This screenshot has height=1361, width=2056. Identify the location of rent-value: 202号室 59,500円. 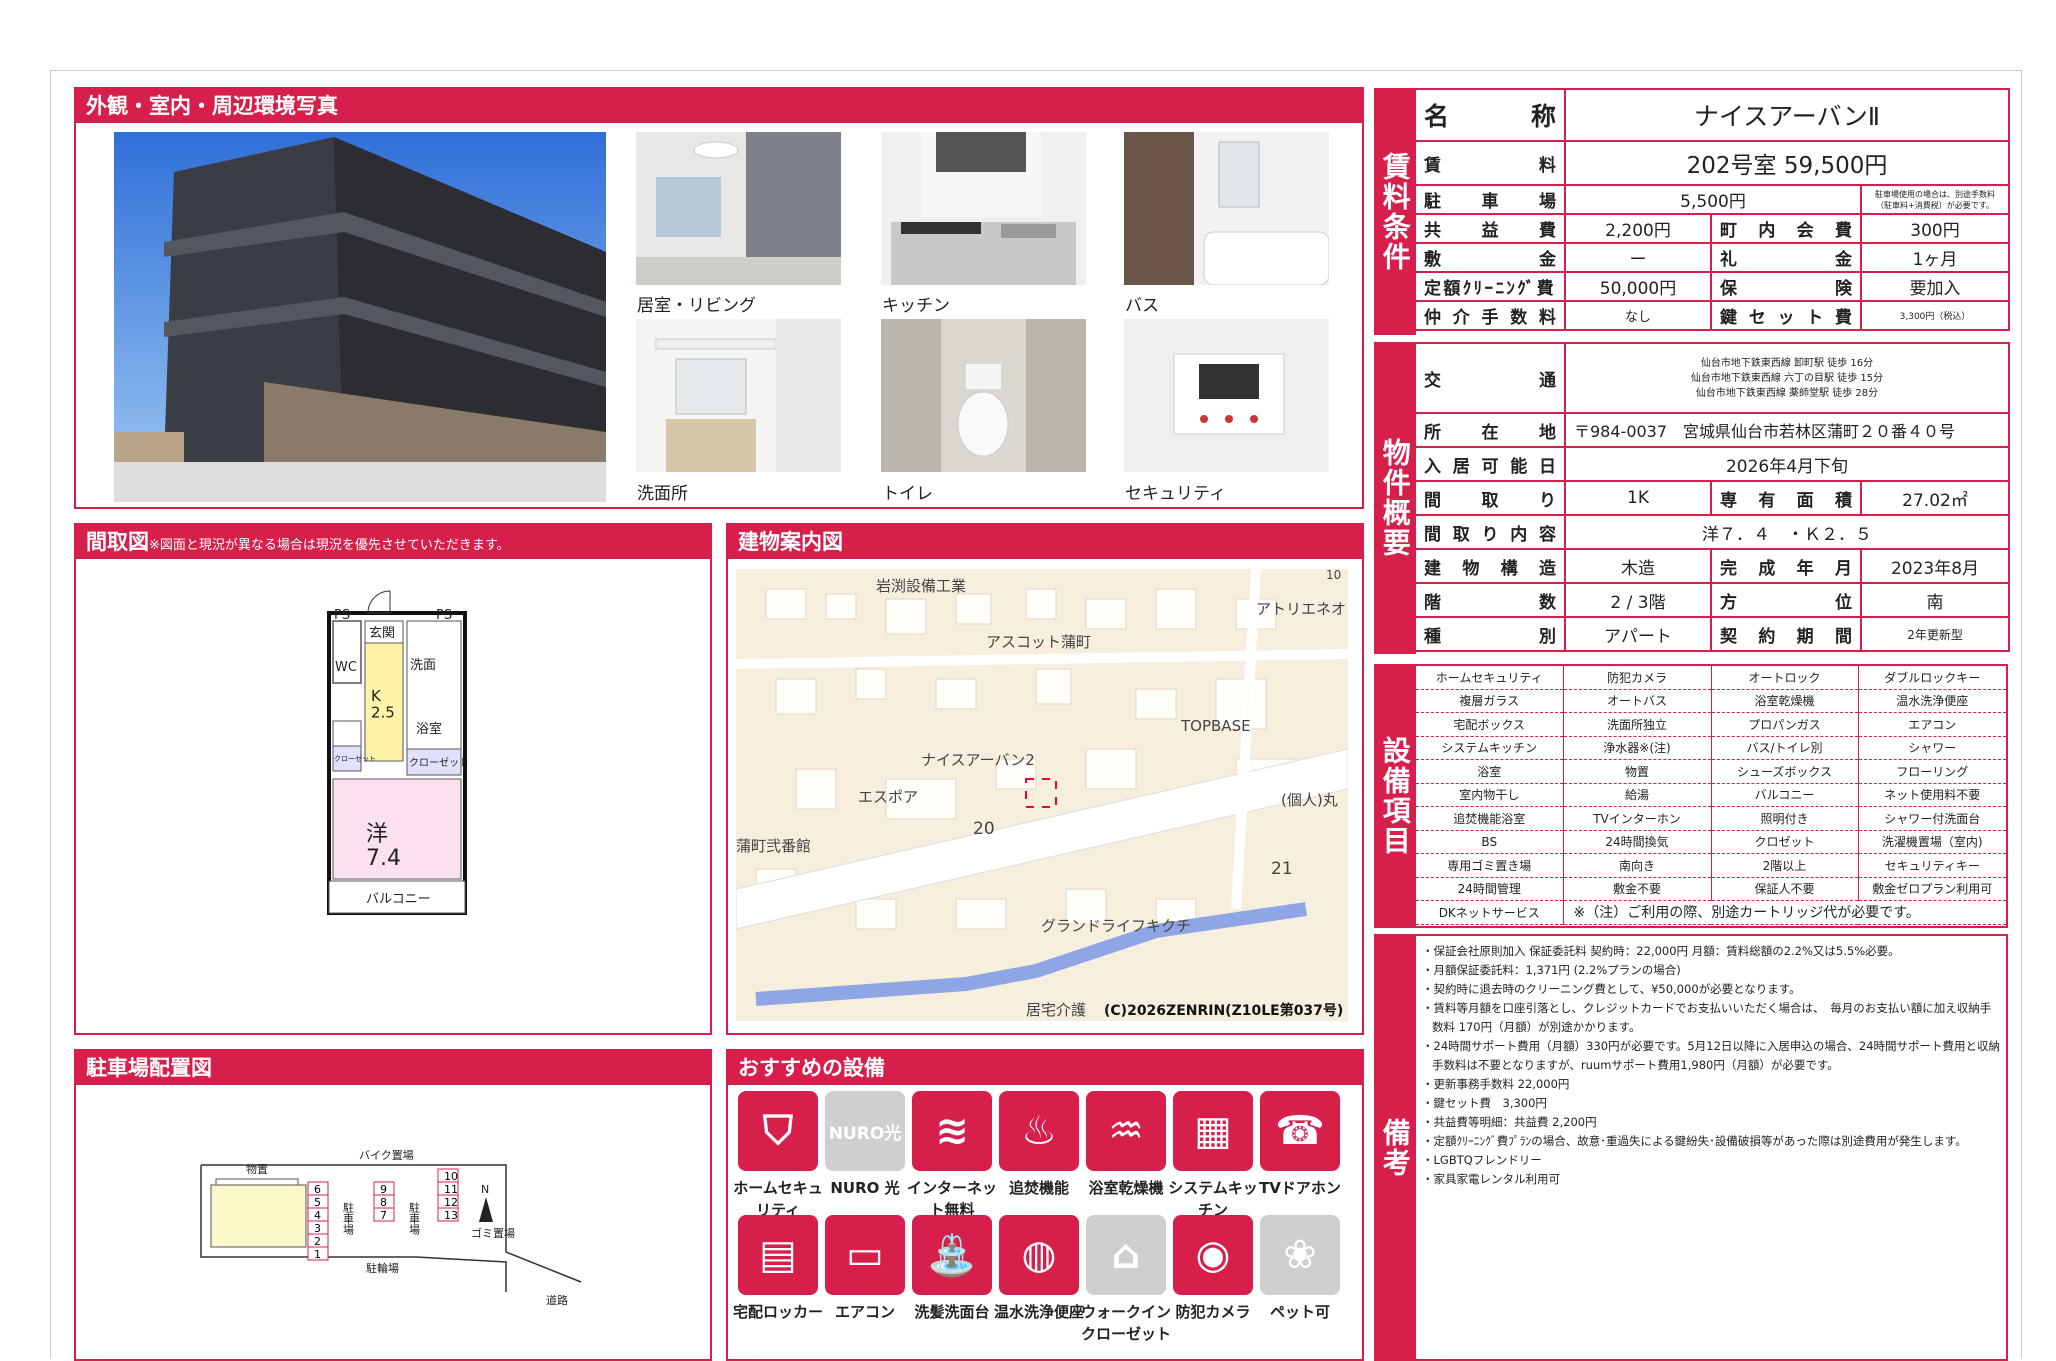
(1787, 163).